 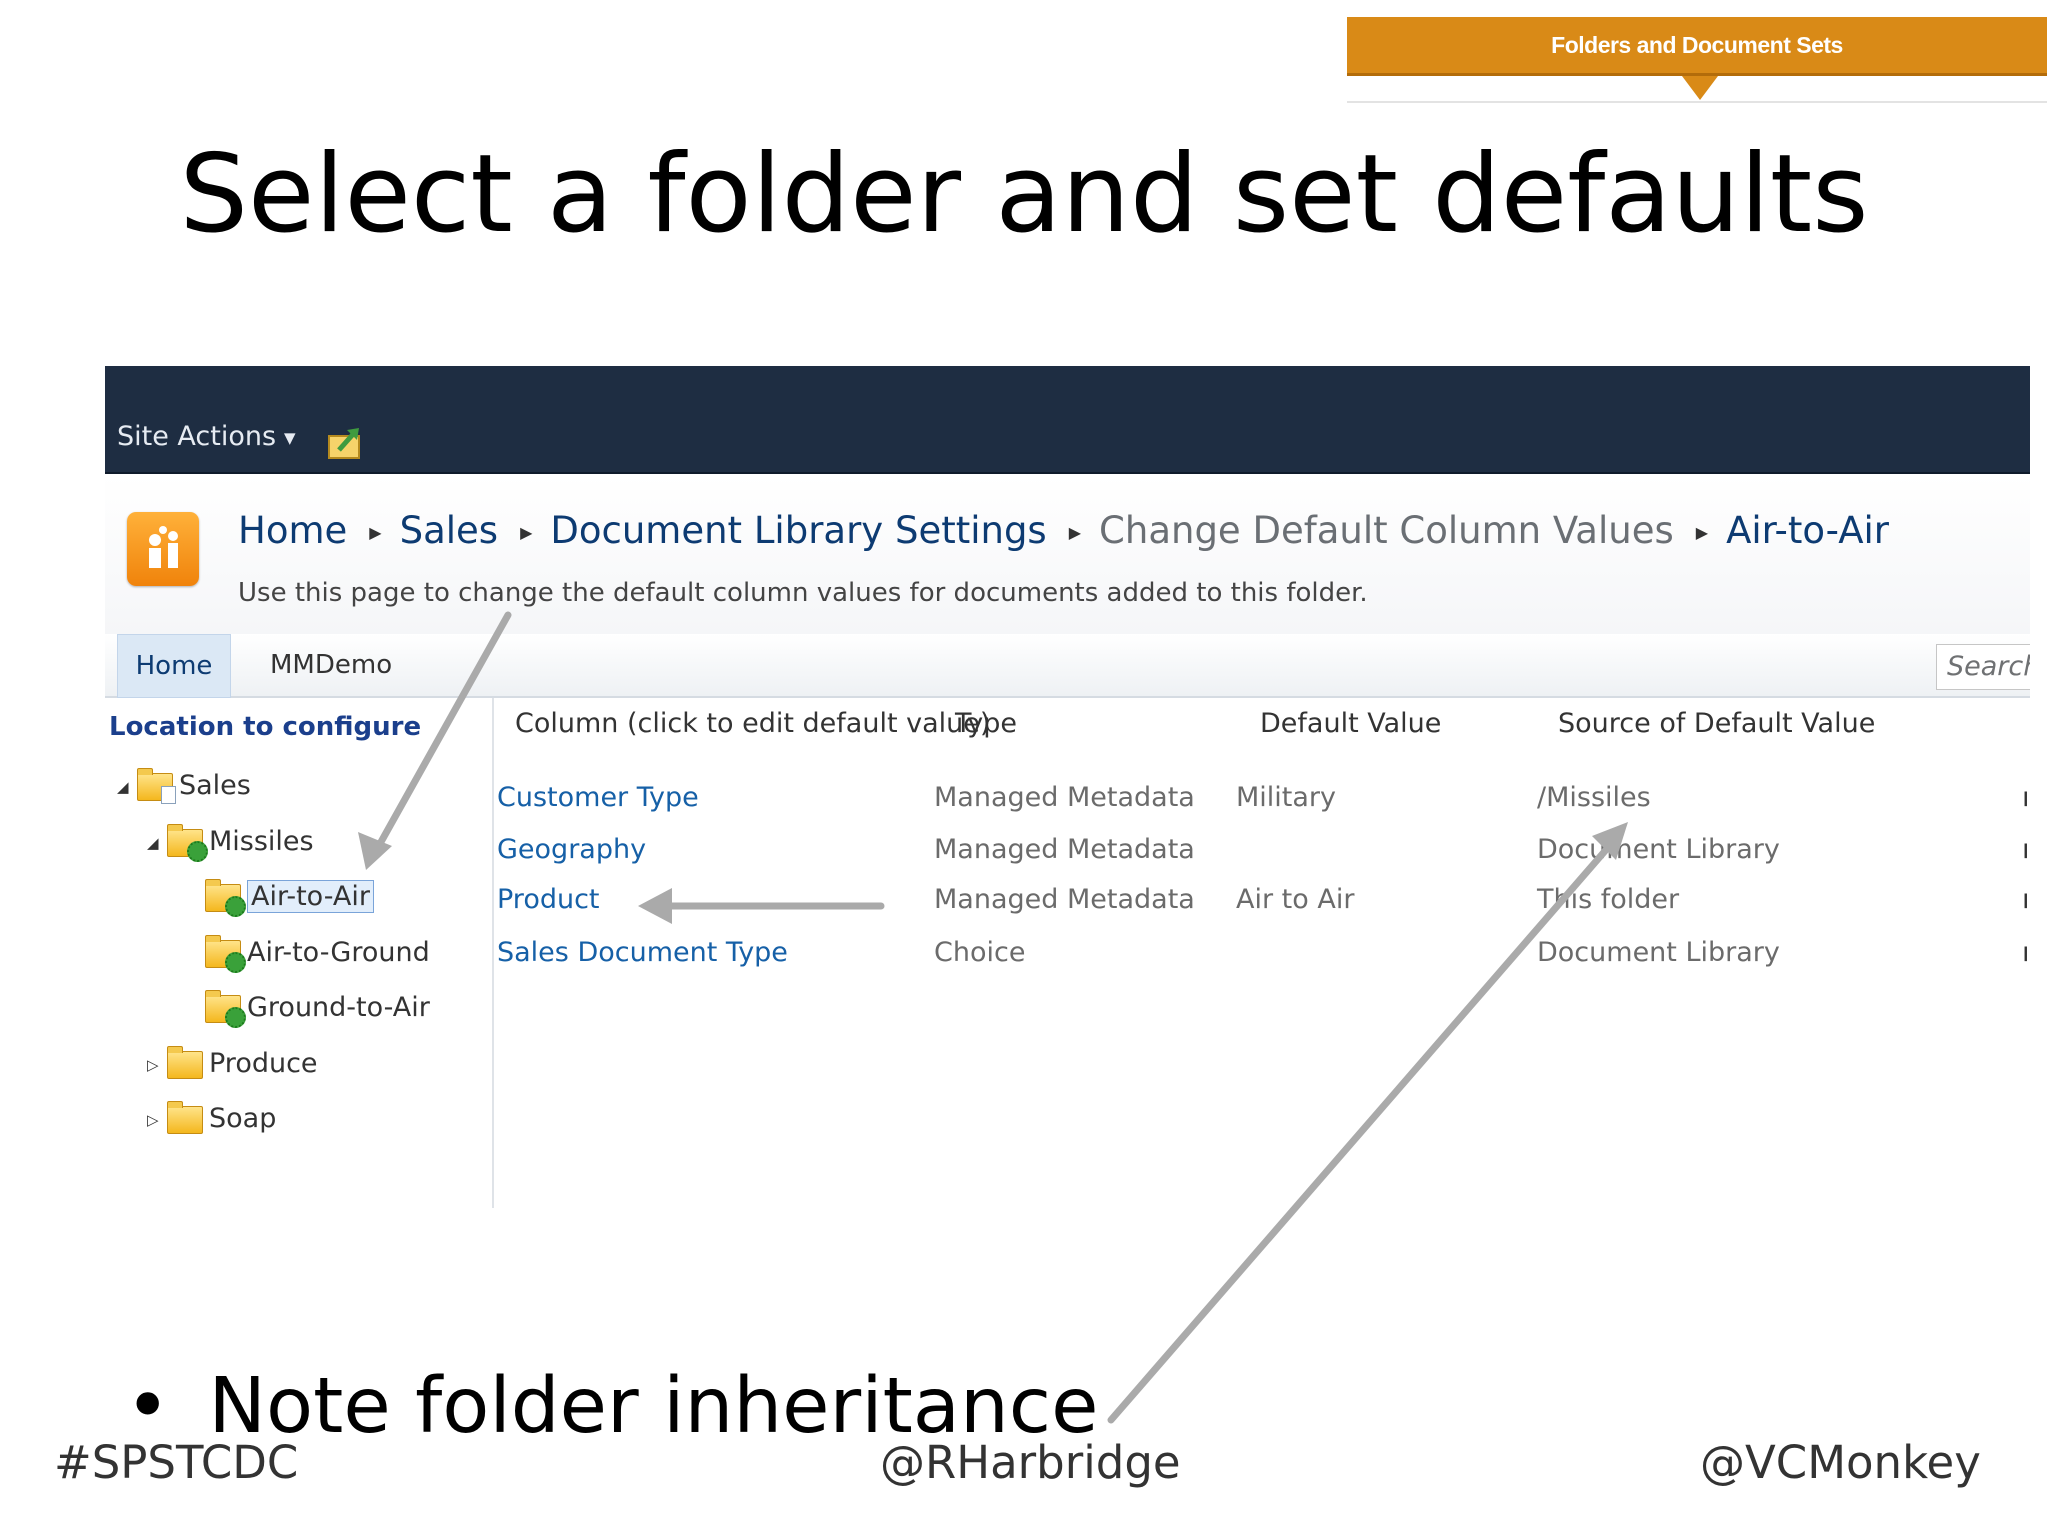 What do you see at coordinates (753, 723) in the screenshot?
I see `column-header-column: Column (click to edit default value)` at bounding box center [753, 723].